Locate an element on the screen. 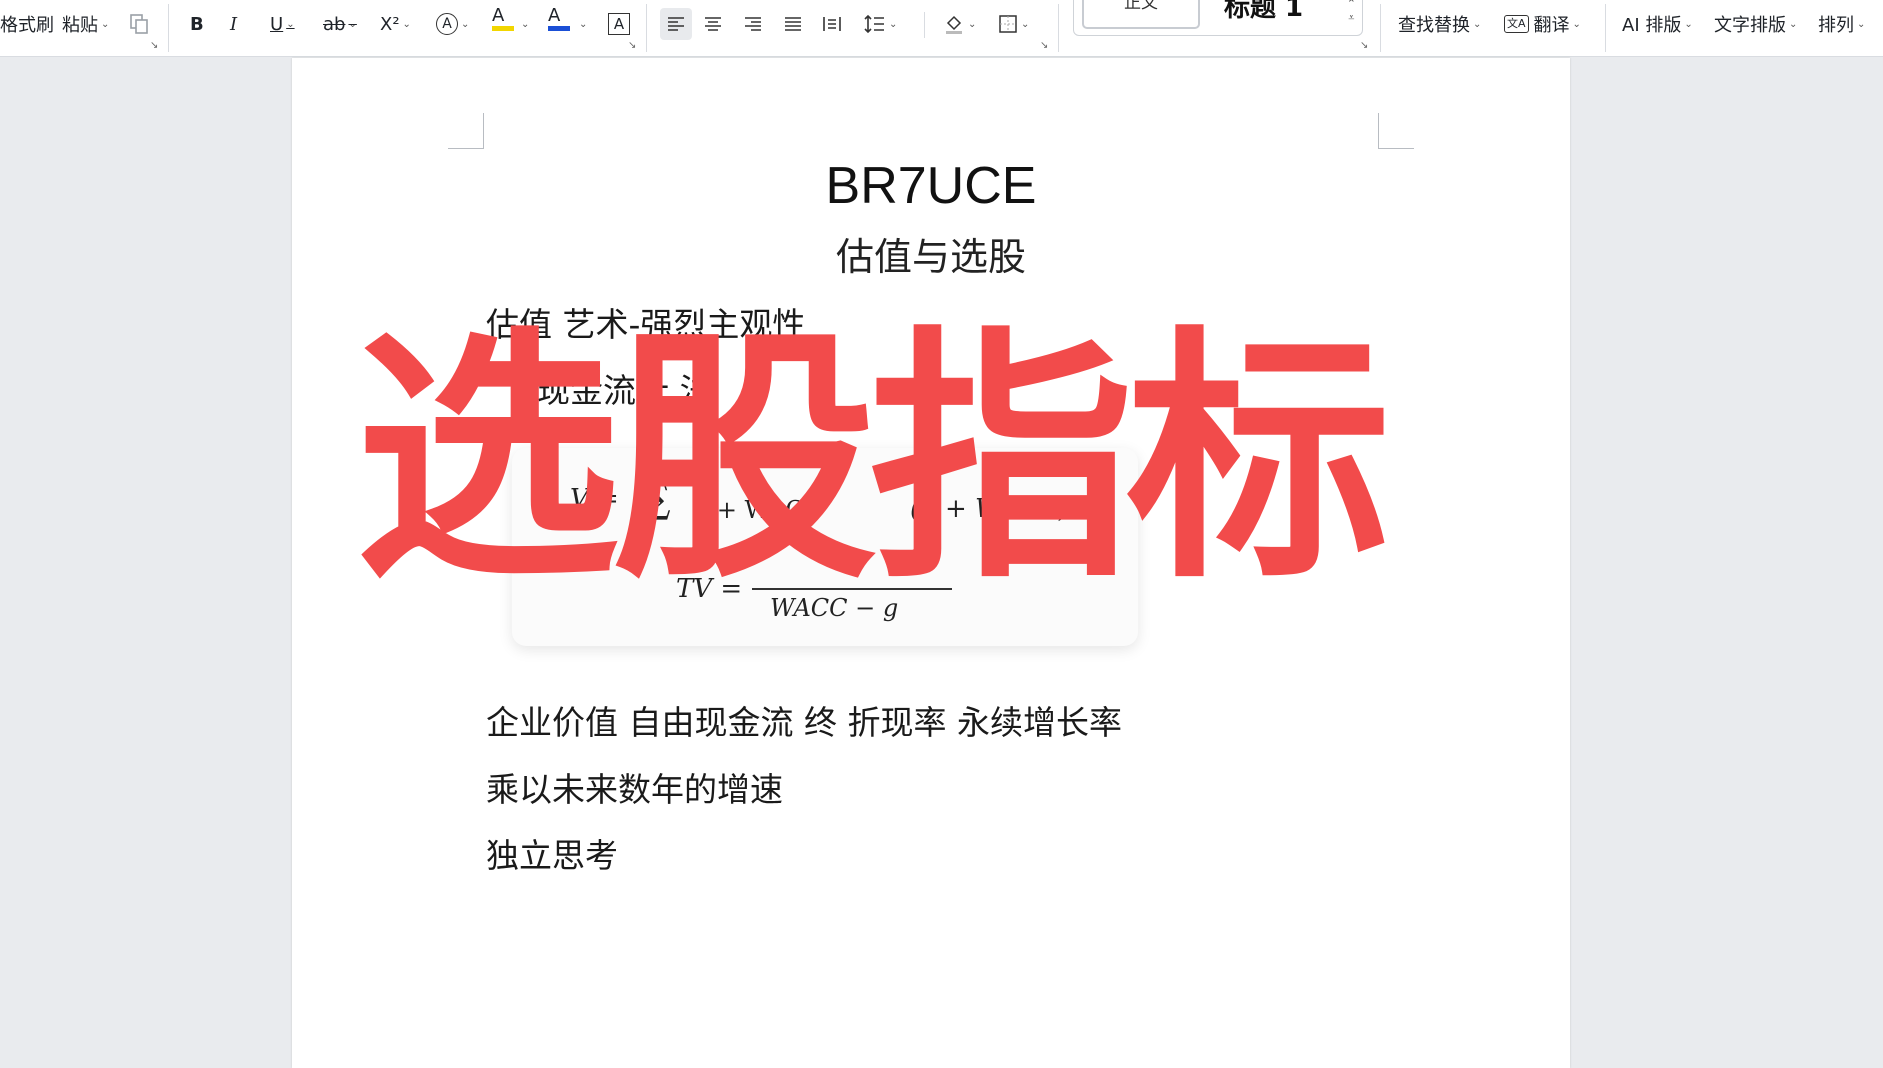 This screenshot has height=1068, width=1883. translate-icon: 文A is located at coordinates (1516, 24).